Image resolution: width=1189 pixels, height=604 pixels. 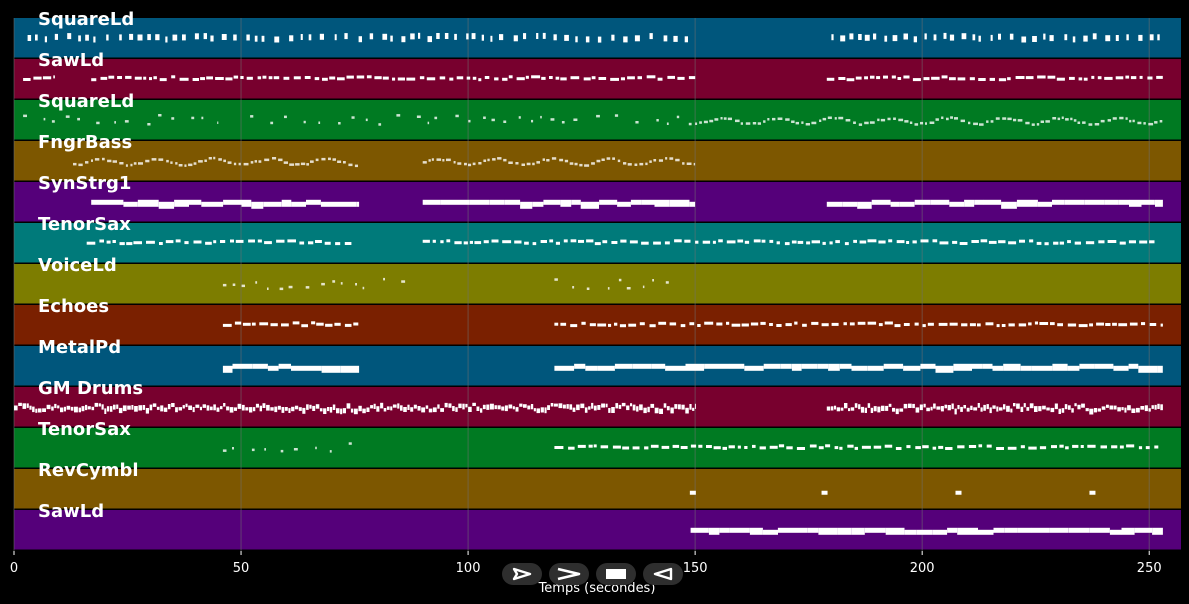 What do you see at coordinates (1149, 568) in the screenshot?
I see `tick-label: 250` at bounding box center [1149, 568].